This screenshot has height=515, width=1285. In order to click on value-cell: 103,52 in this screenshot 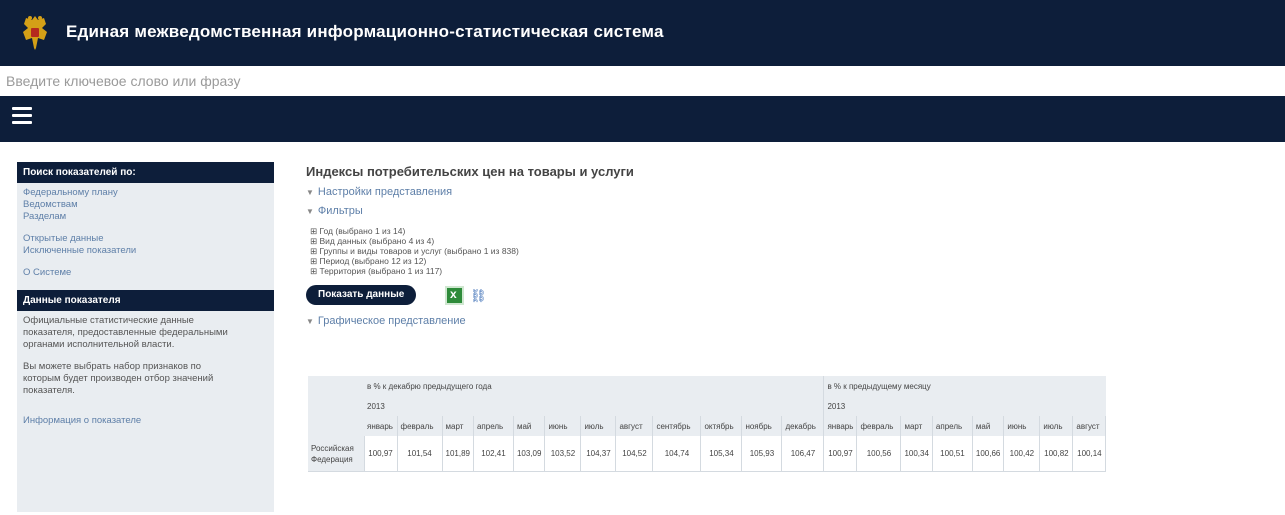, I will do `click(563, 454)`.